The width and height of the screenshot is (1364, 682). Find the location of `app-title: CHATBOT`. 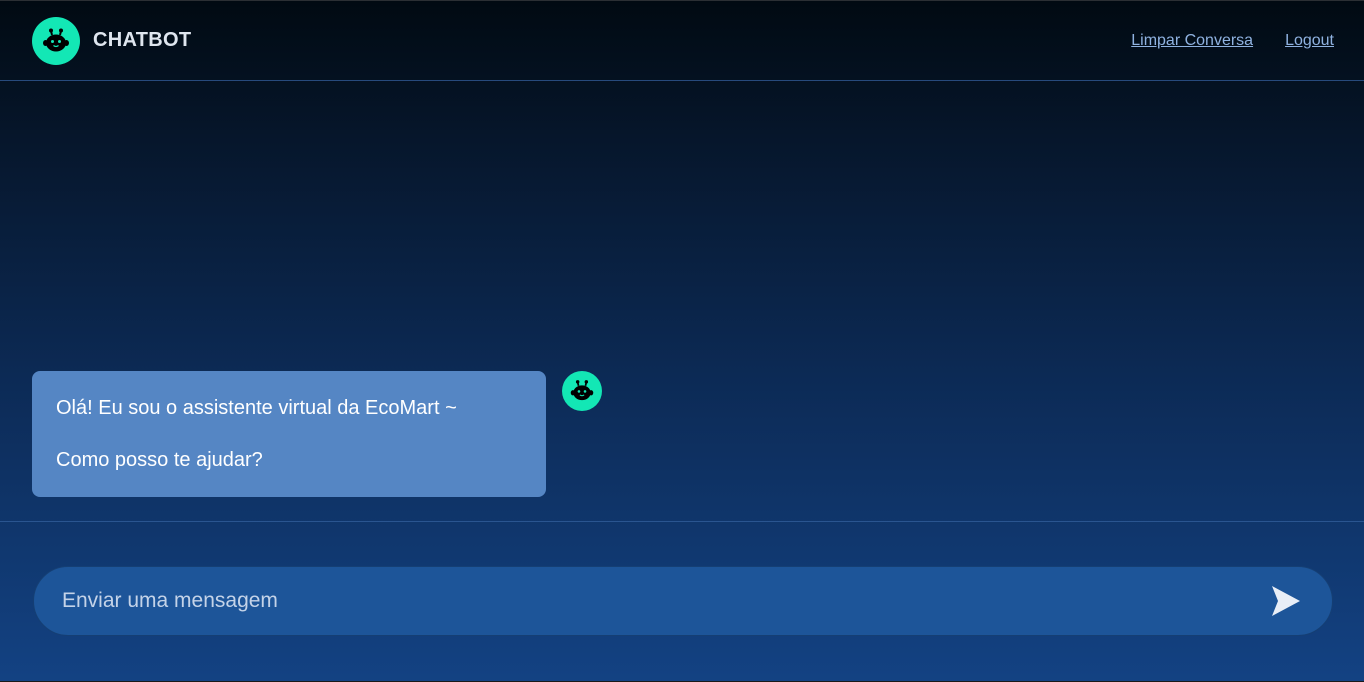

app-title: CHATBOT is located at coordinates (142, 40).